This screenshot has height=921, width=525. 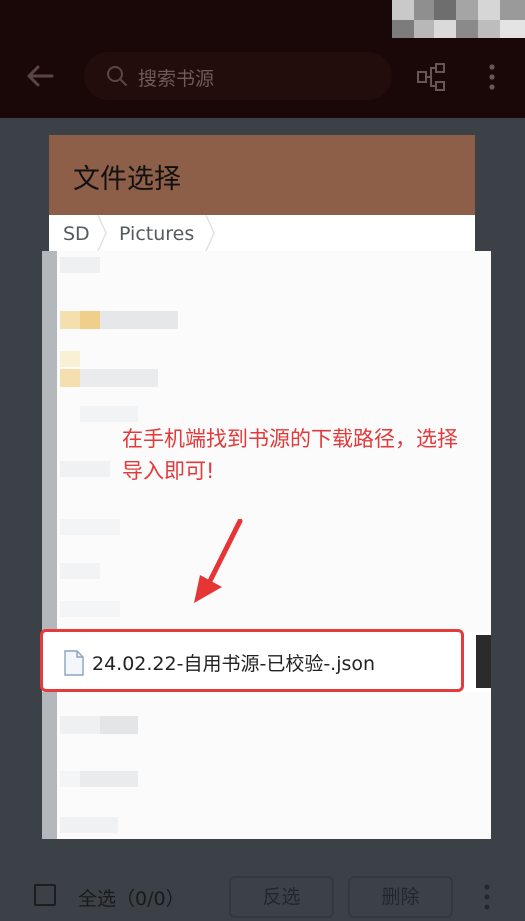 I want to click on search-input: 搜索书源, so click(x=238, y=76).